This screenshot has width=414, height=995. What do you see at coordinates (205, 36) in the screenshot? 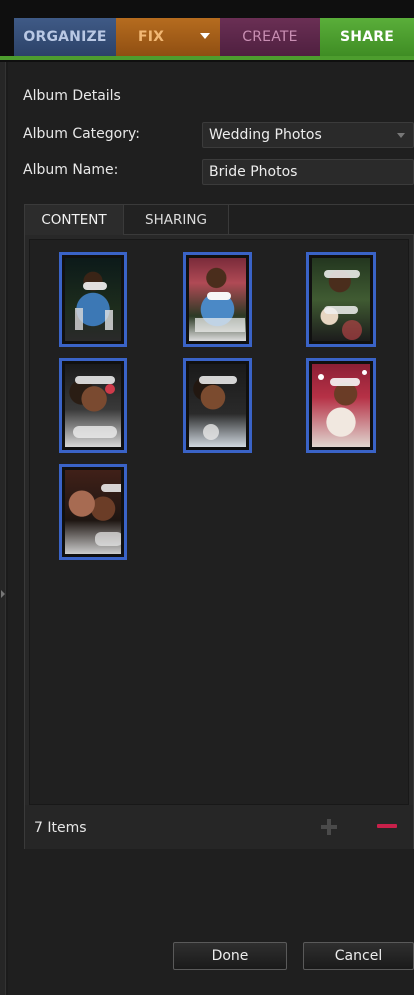
I see `chevron-down-icon` at bounding box center [205, 36].